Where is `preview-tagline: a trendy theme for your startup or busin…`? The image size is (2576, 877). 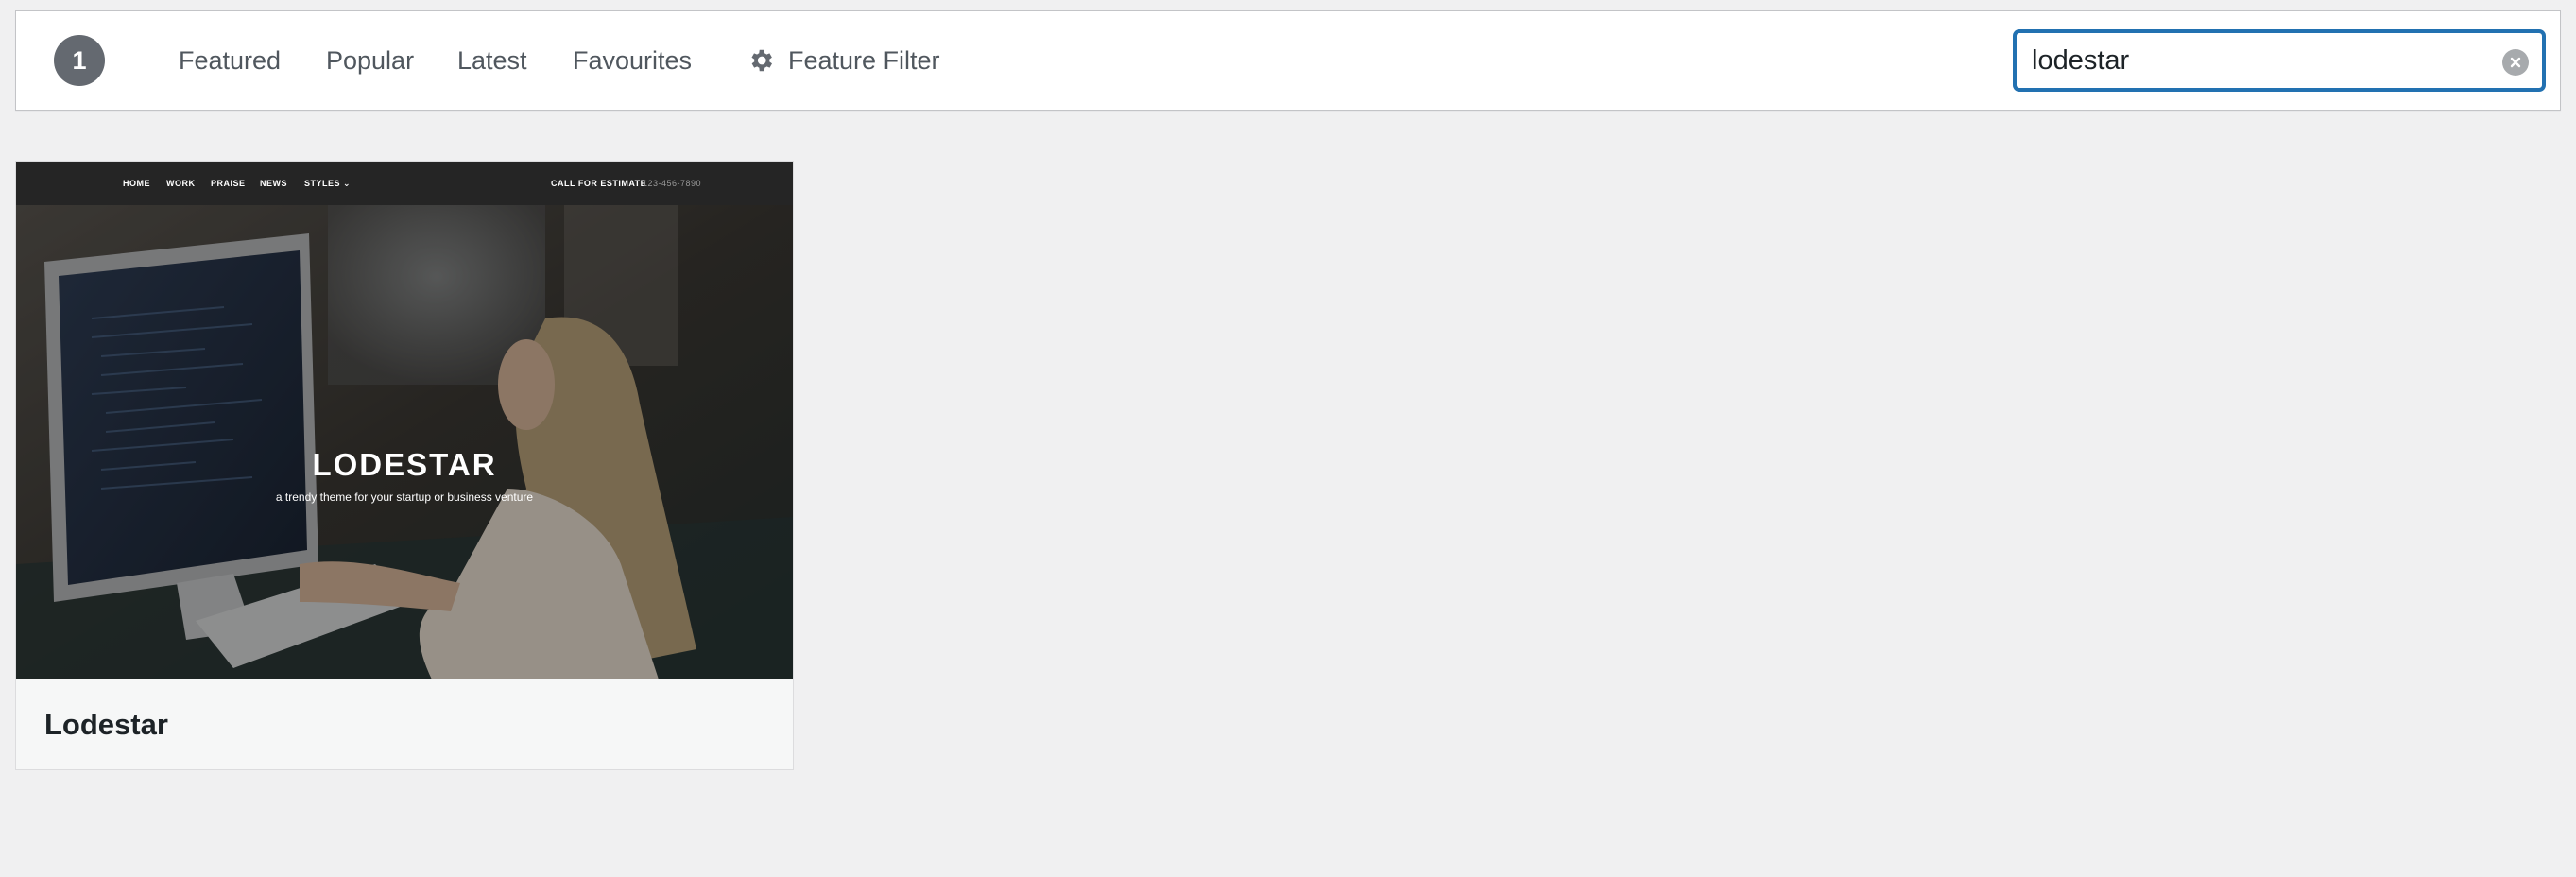
preview-tagline: a trendy theme for your startup or busin… is located at coordinates (404, 497).